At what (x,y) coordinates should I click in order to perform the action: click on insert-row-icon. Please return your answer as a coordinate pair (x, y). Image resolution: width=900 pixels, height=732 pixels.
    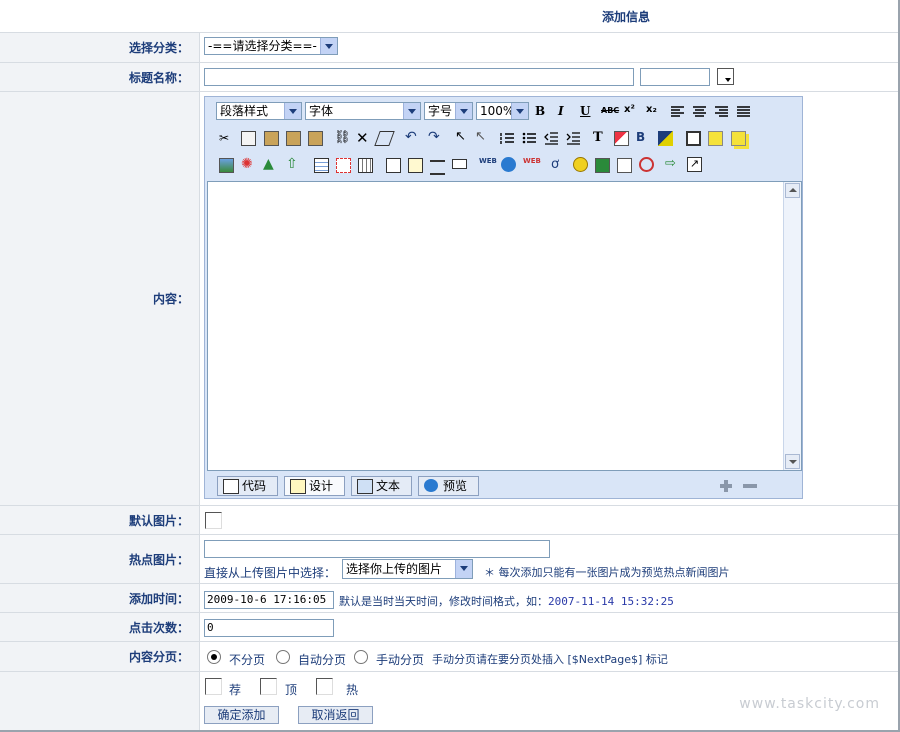
    Looking at the image, I should click on (343, 165).